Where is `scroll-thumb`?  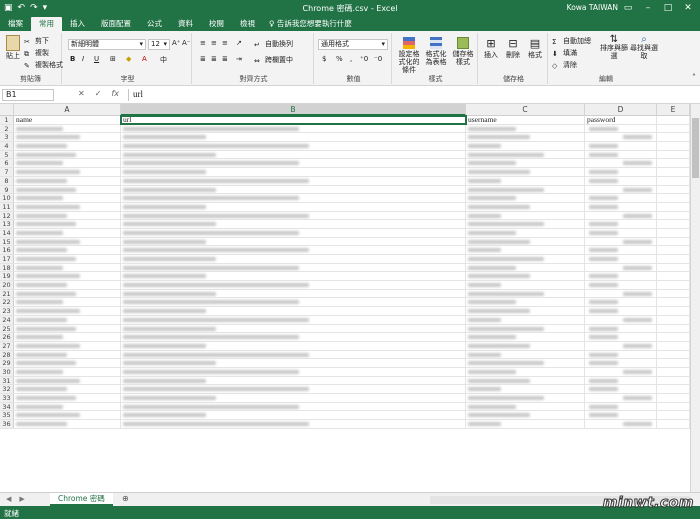
scroll-thumb is located at coordinates (695, 148).